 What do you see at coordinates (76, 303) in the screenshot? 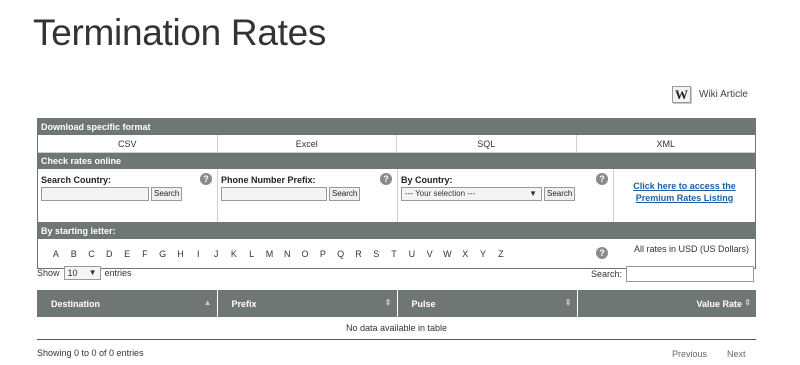
I see `column-header-label: Destination` at bounding box center [76, 303].